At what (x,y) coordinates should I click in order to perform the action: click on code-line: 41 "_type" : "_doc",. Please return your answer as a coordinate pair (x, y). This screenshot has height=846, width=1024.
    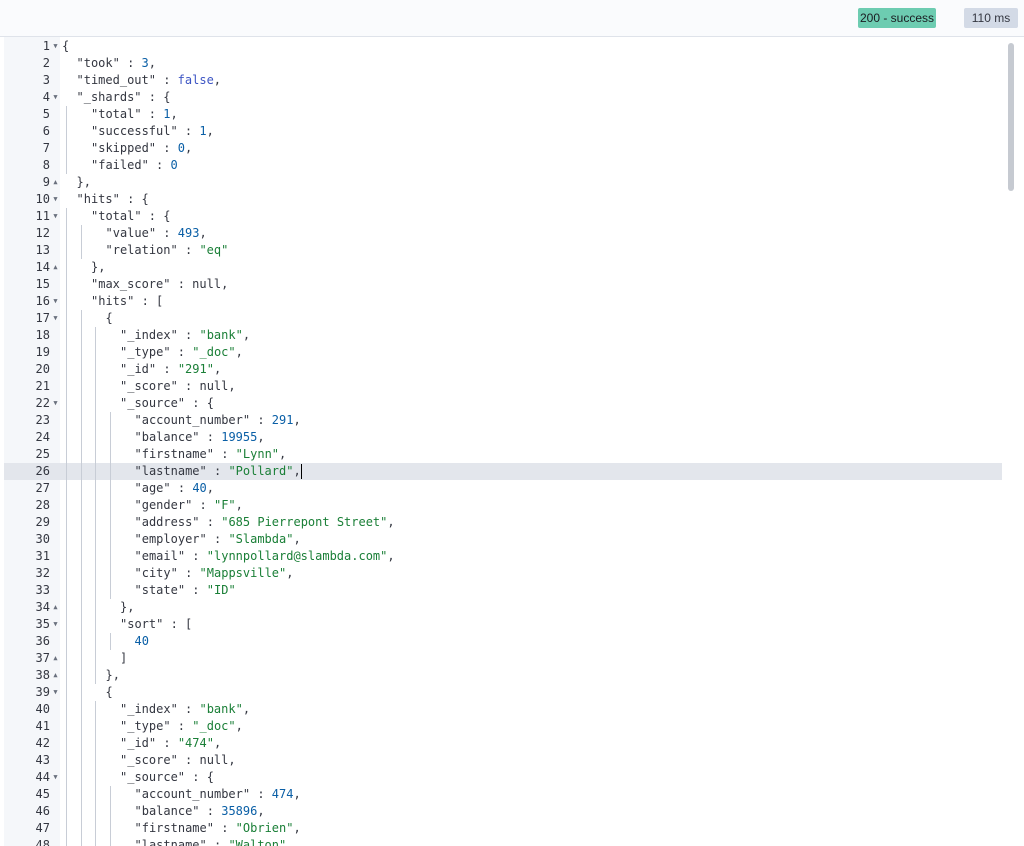
    Looking at the image, I should click on (512, 726).